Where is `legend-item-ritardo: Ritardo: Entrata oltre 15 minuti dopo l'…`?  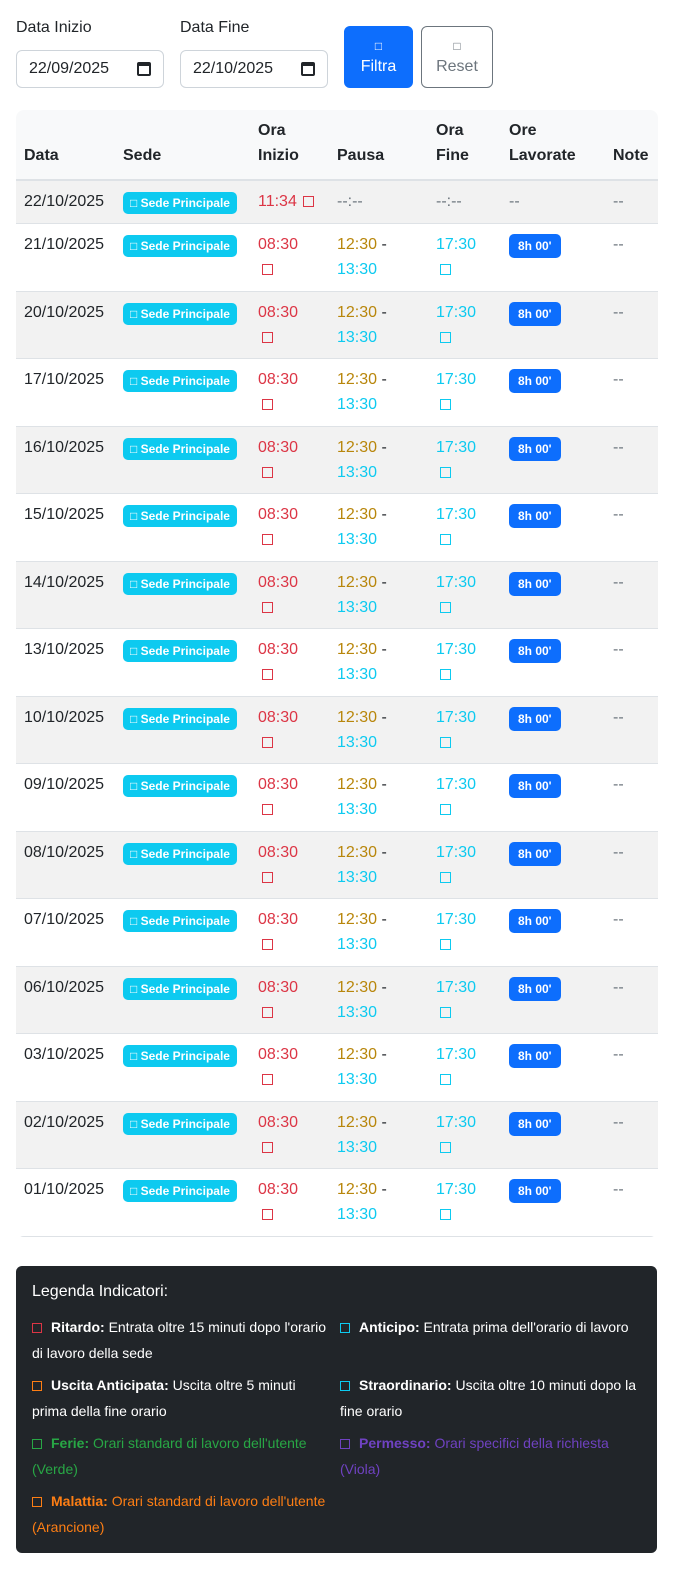 legend-item-ritardo: Ritardo: Entrata oltre 15 minuti dopo l'… is located at coordinates (182, 1340).